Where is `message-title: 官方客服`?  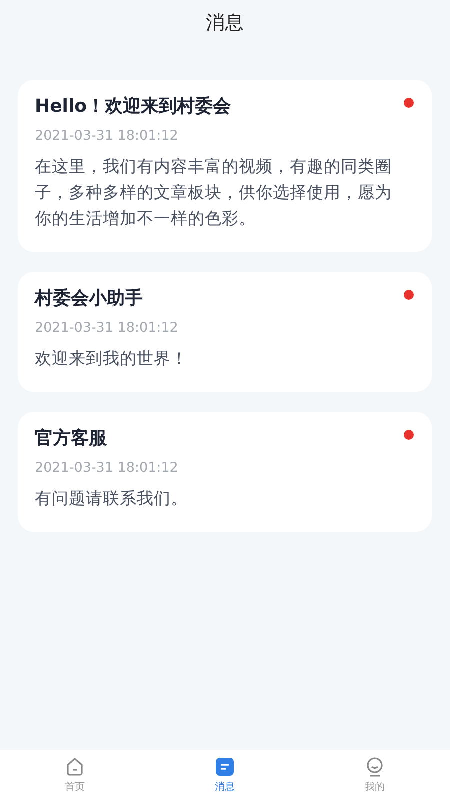
message-title: 官方客服 is located at coordinates (71, 439).